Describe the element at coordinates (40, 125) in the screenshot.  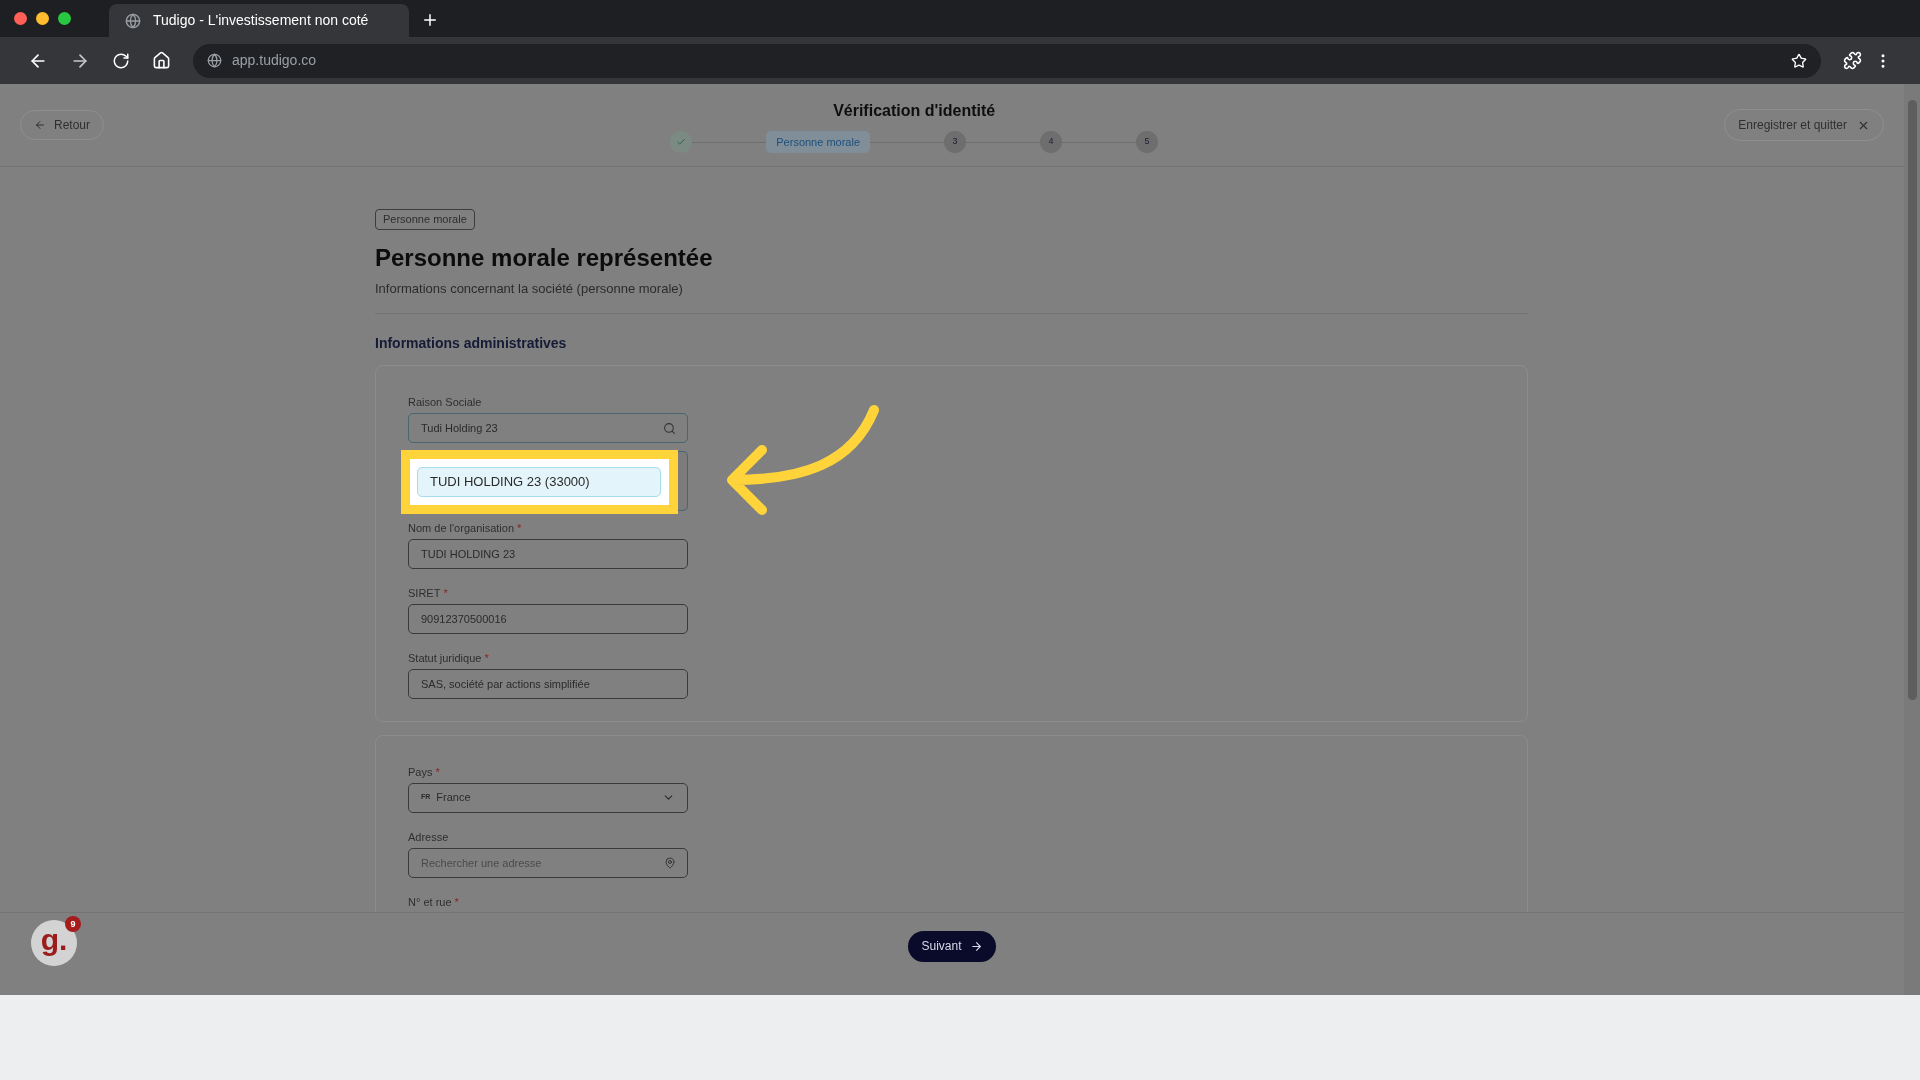
I see `arrow-left-icon` at that location.